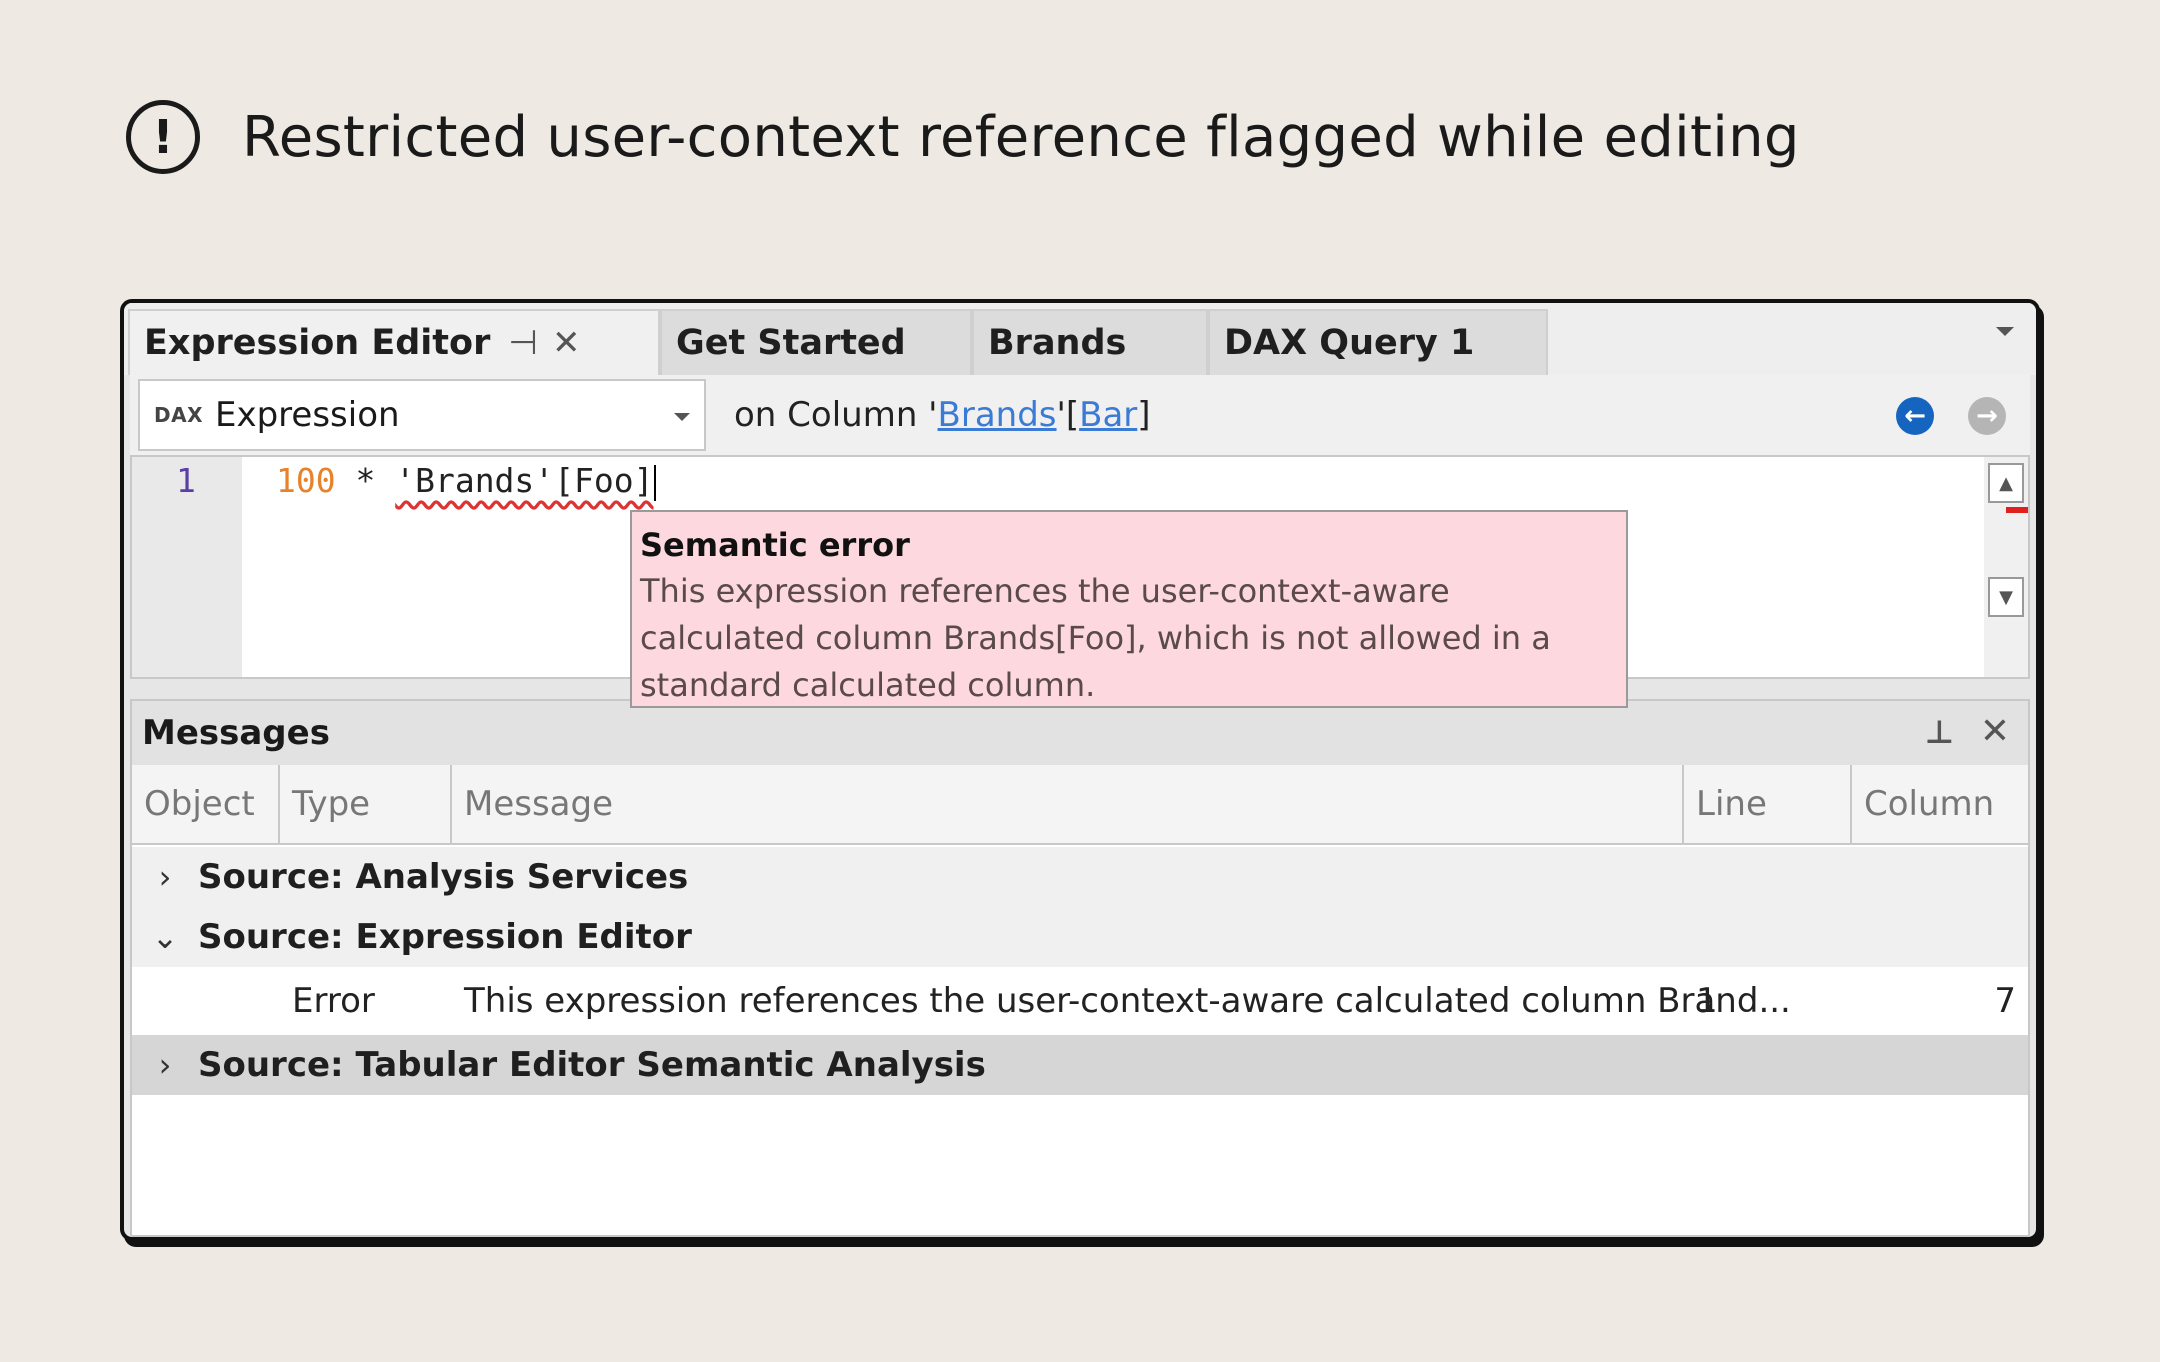  I want to click on back-arrow-icon: ←, so click(1915, 416).